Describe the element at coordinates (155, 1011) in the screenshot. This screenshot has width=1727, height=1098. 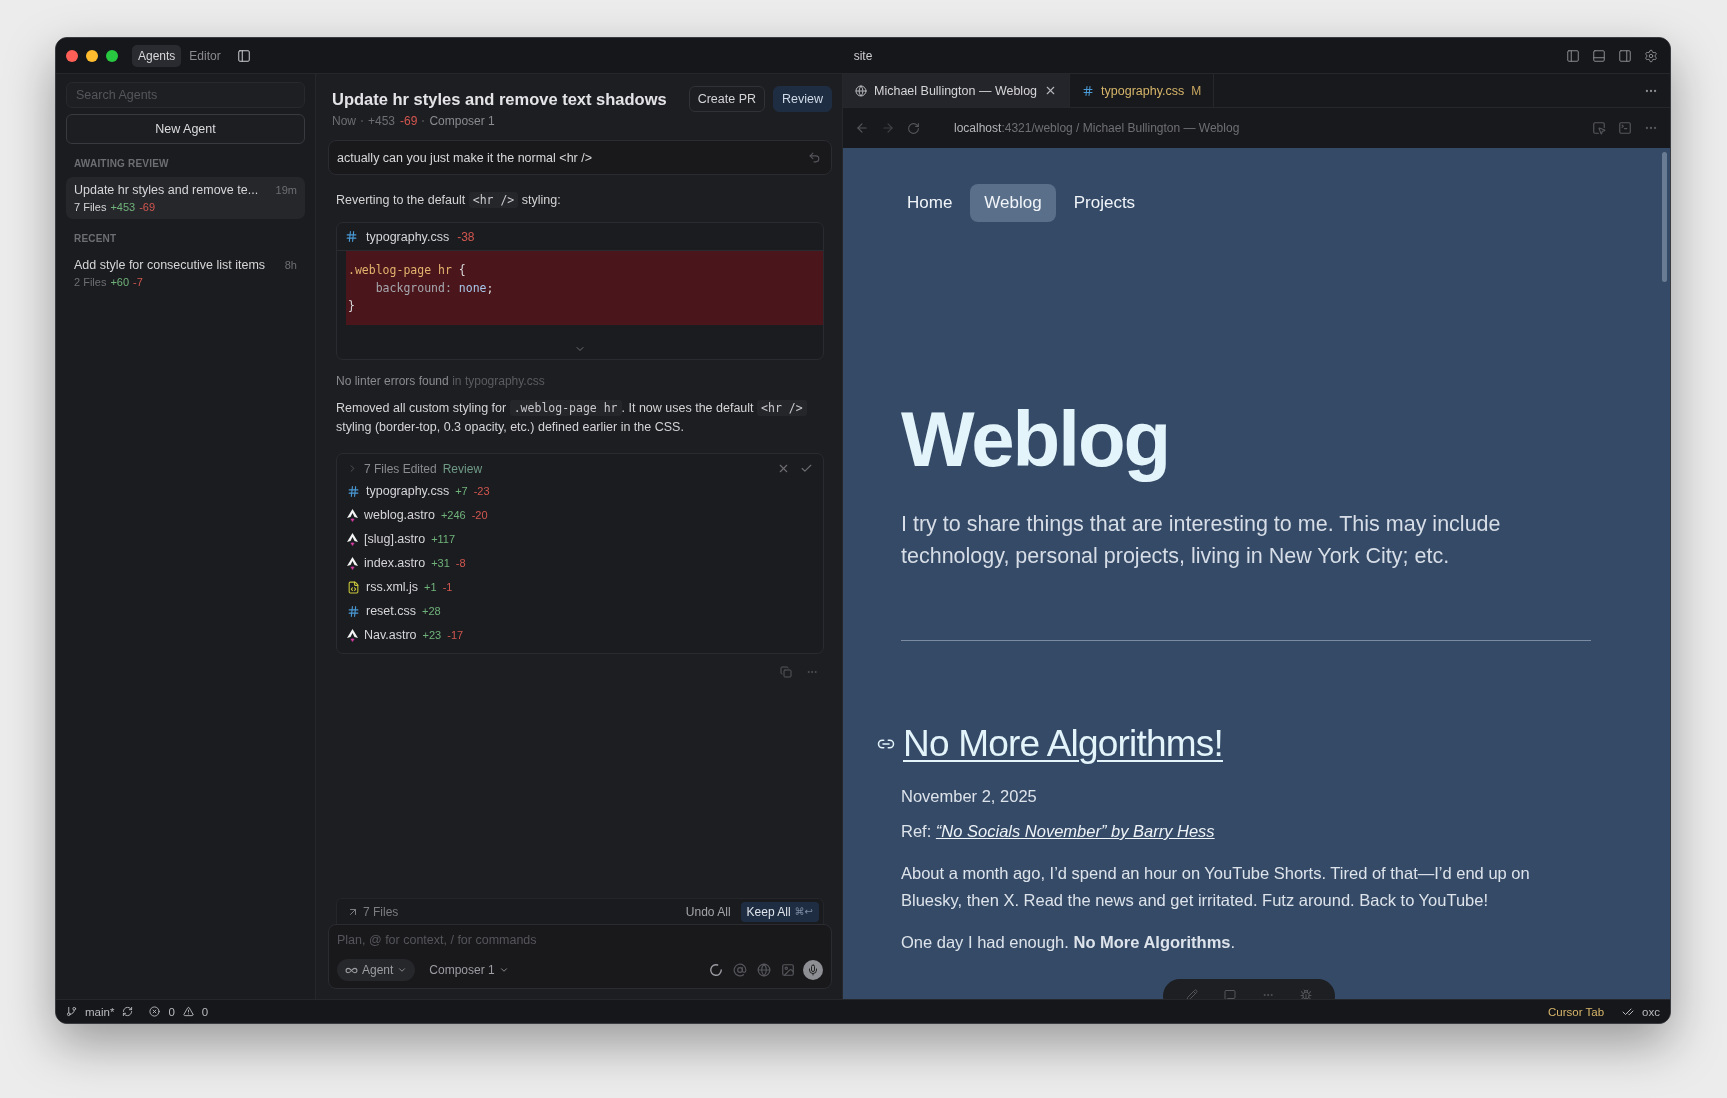
I see `error-icon` at that location.